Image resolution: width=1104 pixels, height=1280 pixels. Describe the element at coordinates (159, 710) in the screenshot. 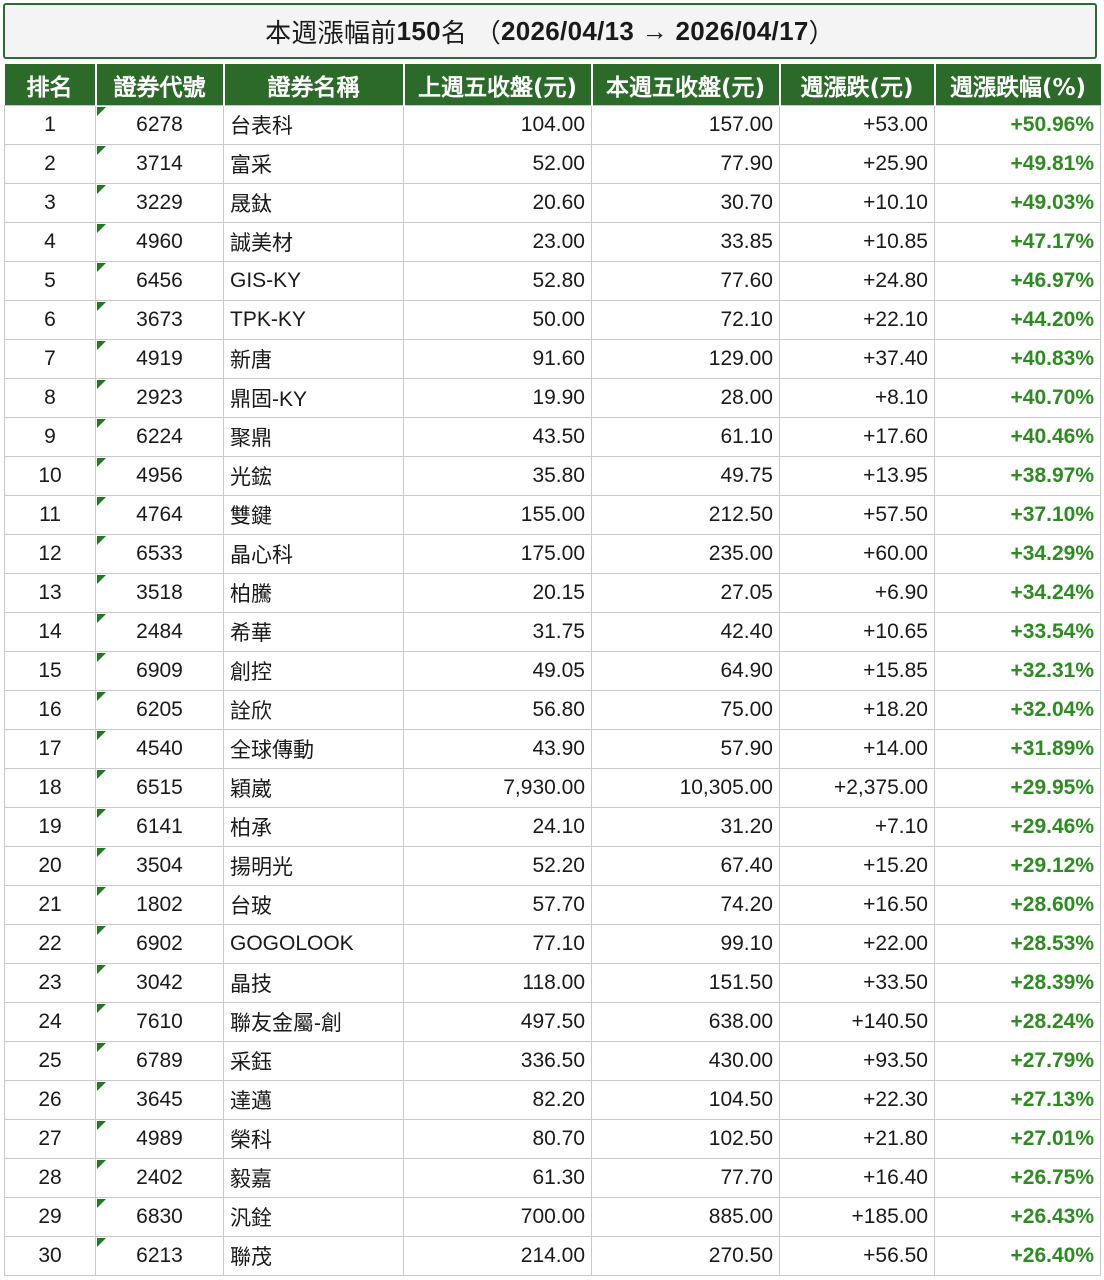

I see `code-cell: 6205` at that location.